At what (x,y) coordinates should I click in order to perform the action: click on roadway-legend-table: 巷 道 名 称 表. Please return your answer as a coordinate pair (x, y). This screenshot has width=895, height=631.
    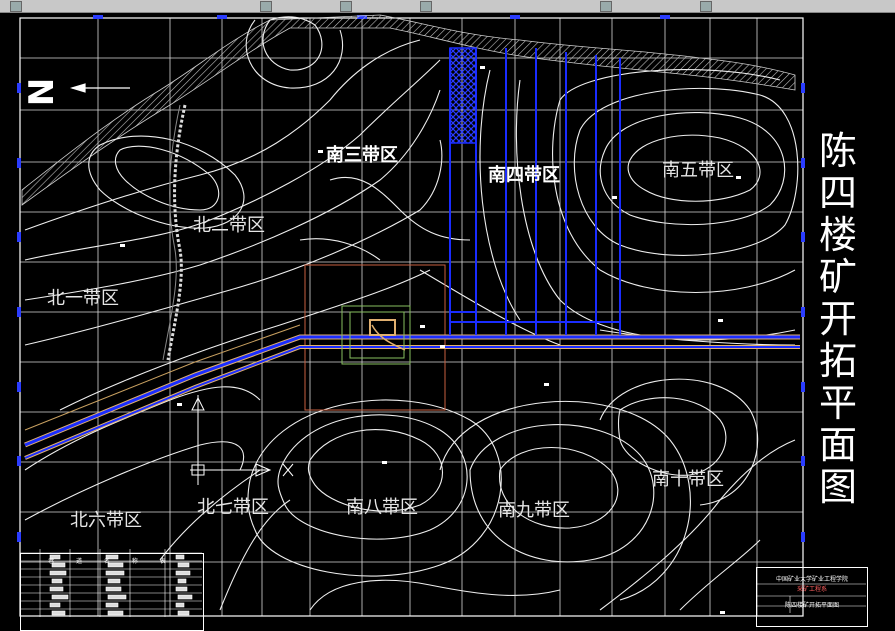
    Looking at the image, I should click on (112, 592).